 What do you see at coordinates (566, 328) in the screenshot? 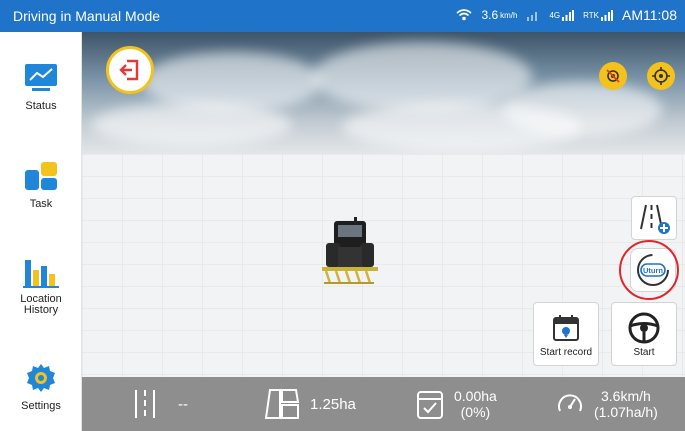
I see `record-calendar-icon` at bounding box center [566, 328].